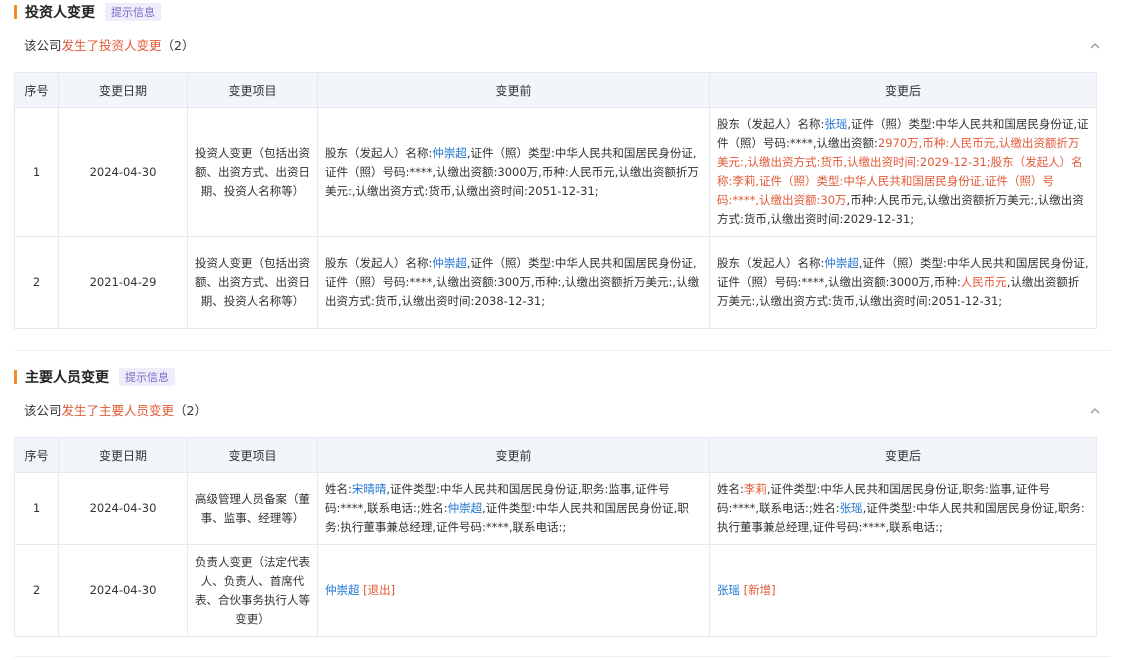  What do you see at coordinates (562, 29) in the screenshot?
I see `investor-change-section: 投资人变更 提示信息 该公司发生了投资人变更（2）` at bounding box center [562, 29].